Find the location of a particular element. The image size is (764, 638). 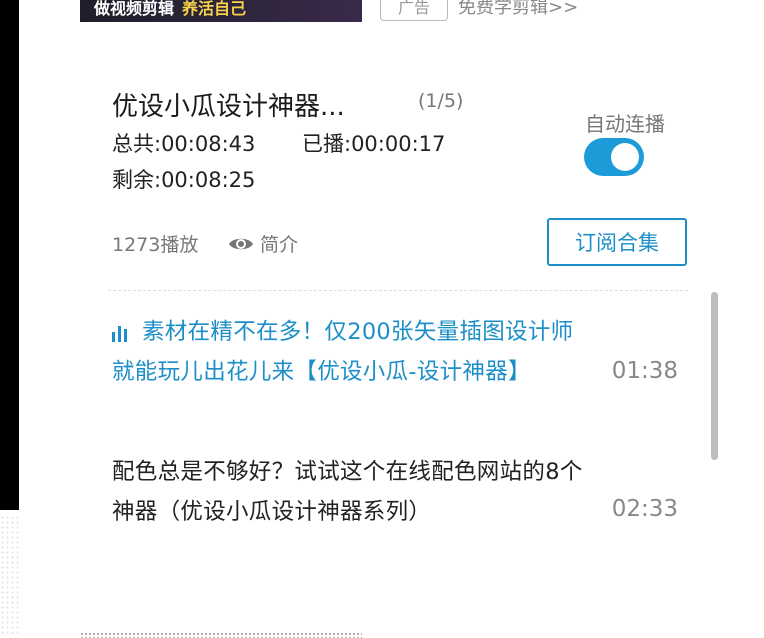

intro-link: 简介 is located at coordinates (263, 243).